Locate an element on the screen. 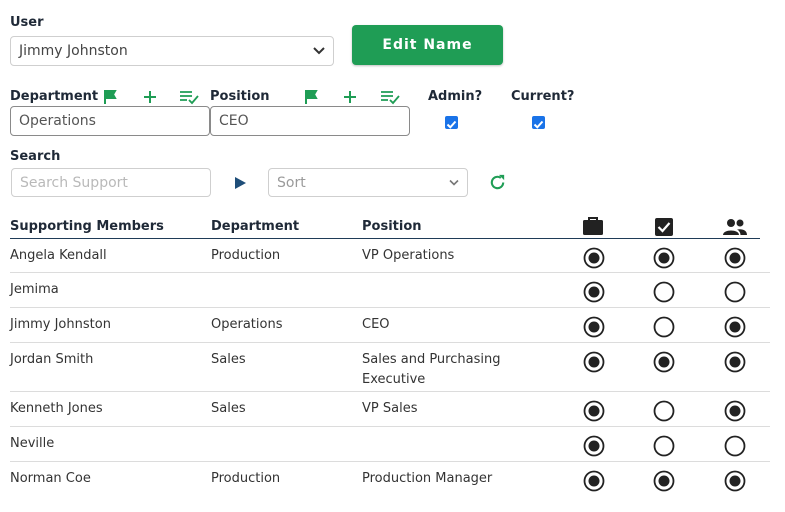 The image size is (785, 512). header-supporting-members: Supporting Members is located at coordinates (87, 226).